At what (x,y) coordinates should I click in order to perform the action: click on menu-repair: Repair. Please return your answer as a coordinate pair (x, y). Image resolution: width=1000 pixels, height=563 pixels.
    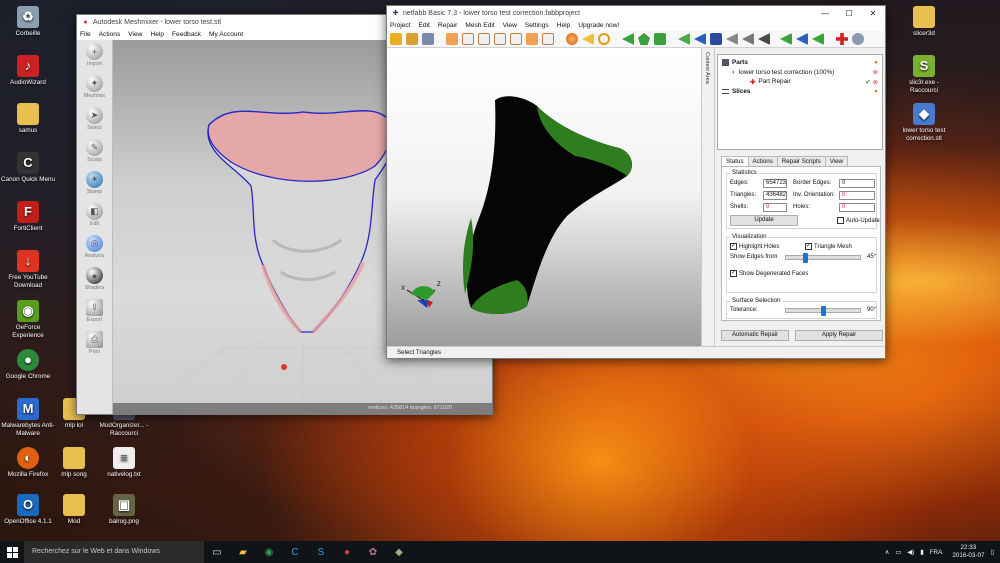
    Looking at the image, I should click on (447, 25).